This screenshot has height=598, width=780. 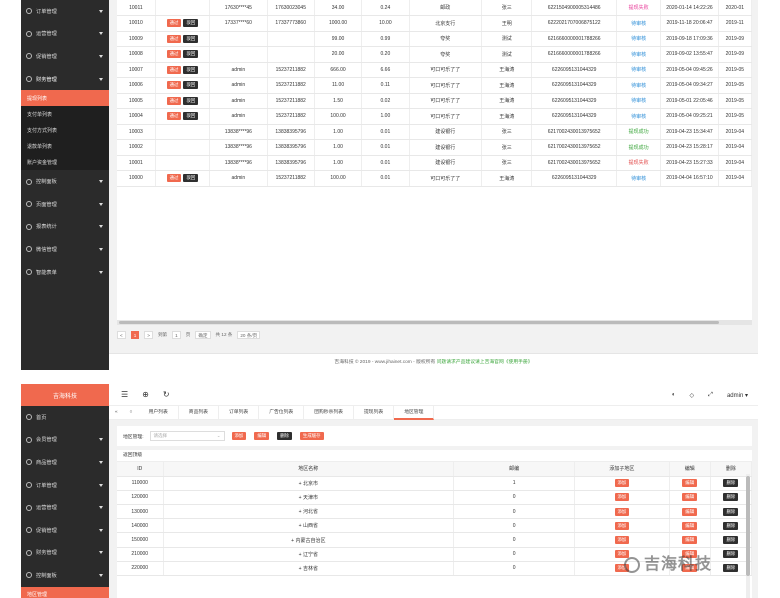 What do you see at coordinates (65, 462) in the screenshot?
I see `sidebar-item: 商品管理` at bounding box center [65, 462].